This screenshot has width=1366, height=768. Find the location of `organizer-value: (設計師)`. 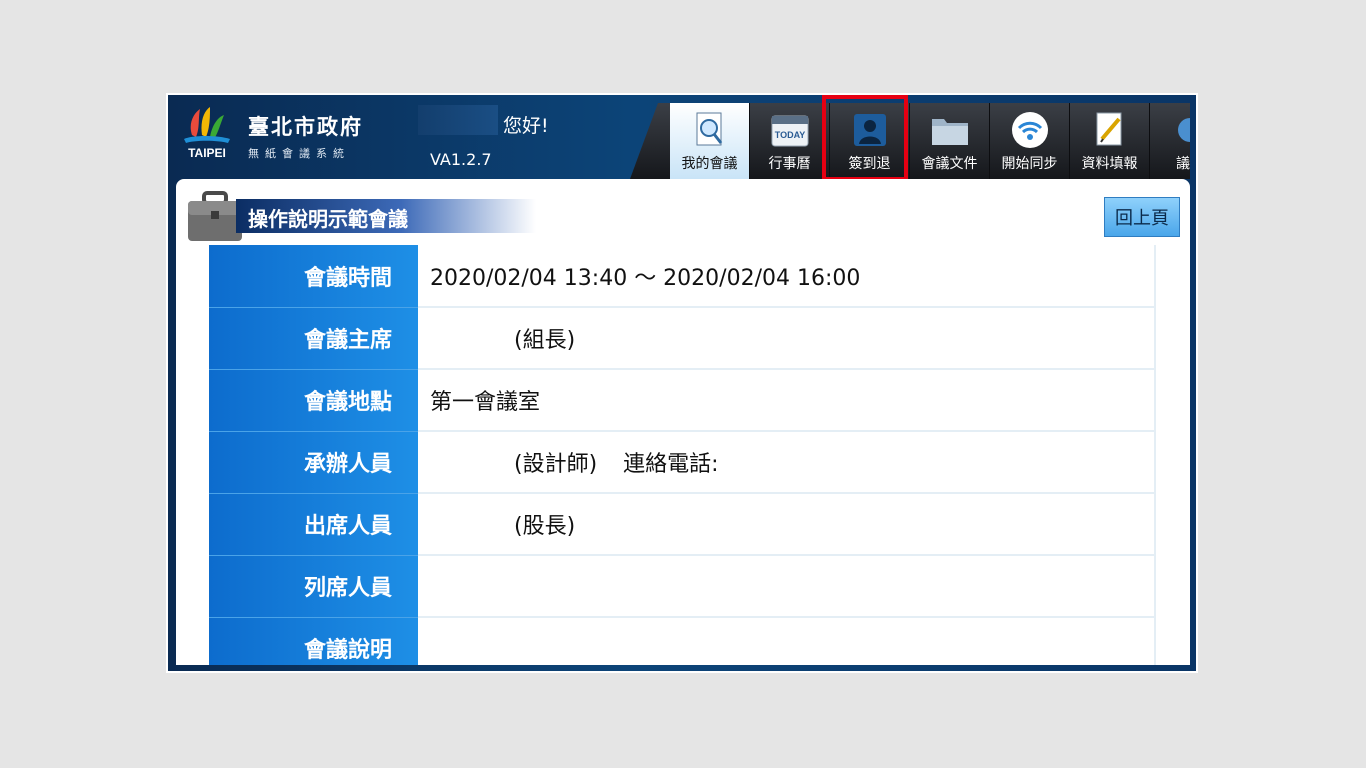

organizer-value: (設計師) is located at coordinates (556, 464).